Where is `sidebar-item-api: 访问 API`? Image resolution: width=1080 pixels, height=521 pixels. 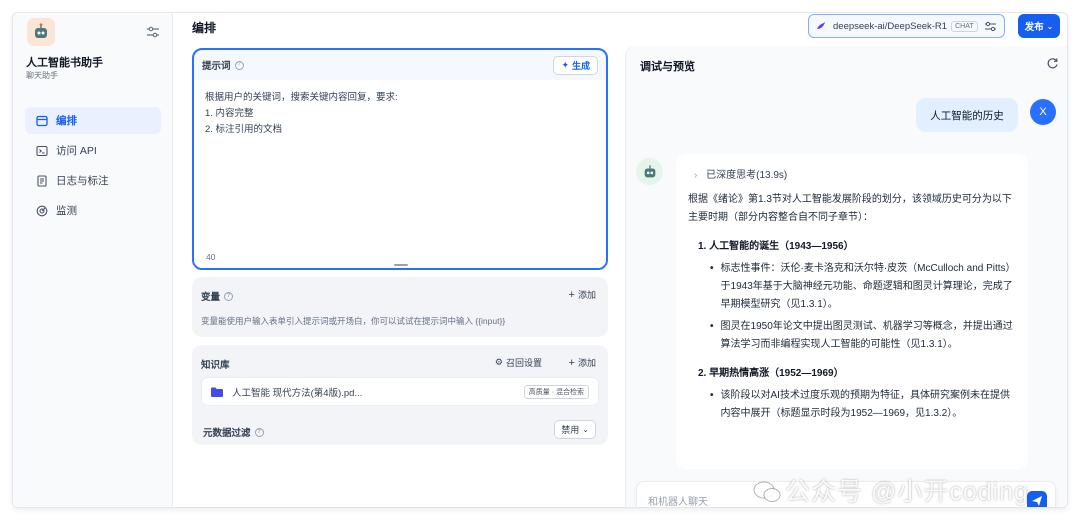
sidebar-item-api: 访问 API is located at coordinates (93, 150).